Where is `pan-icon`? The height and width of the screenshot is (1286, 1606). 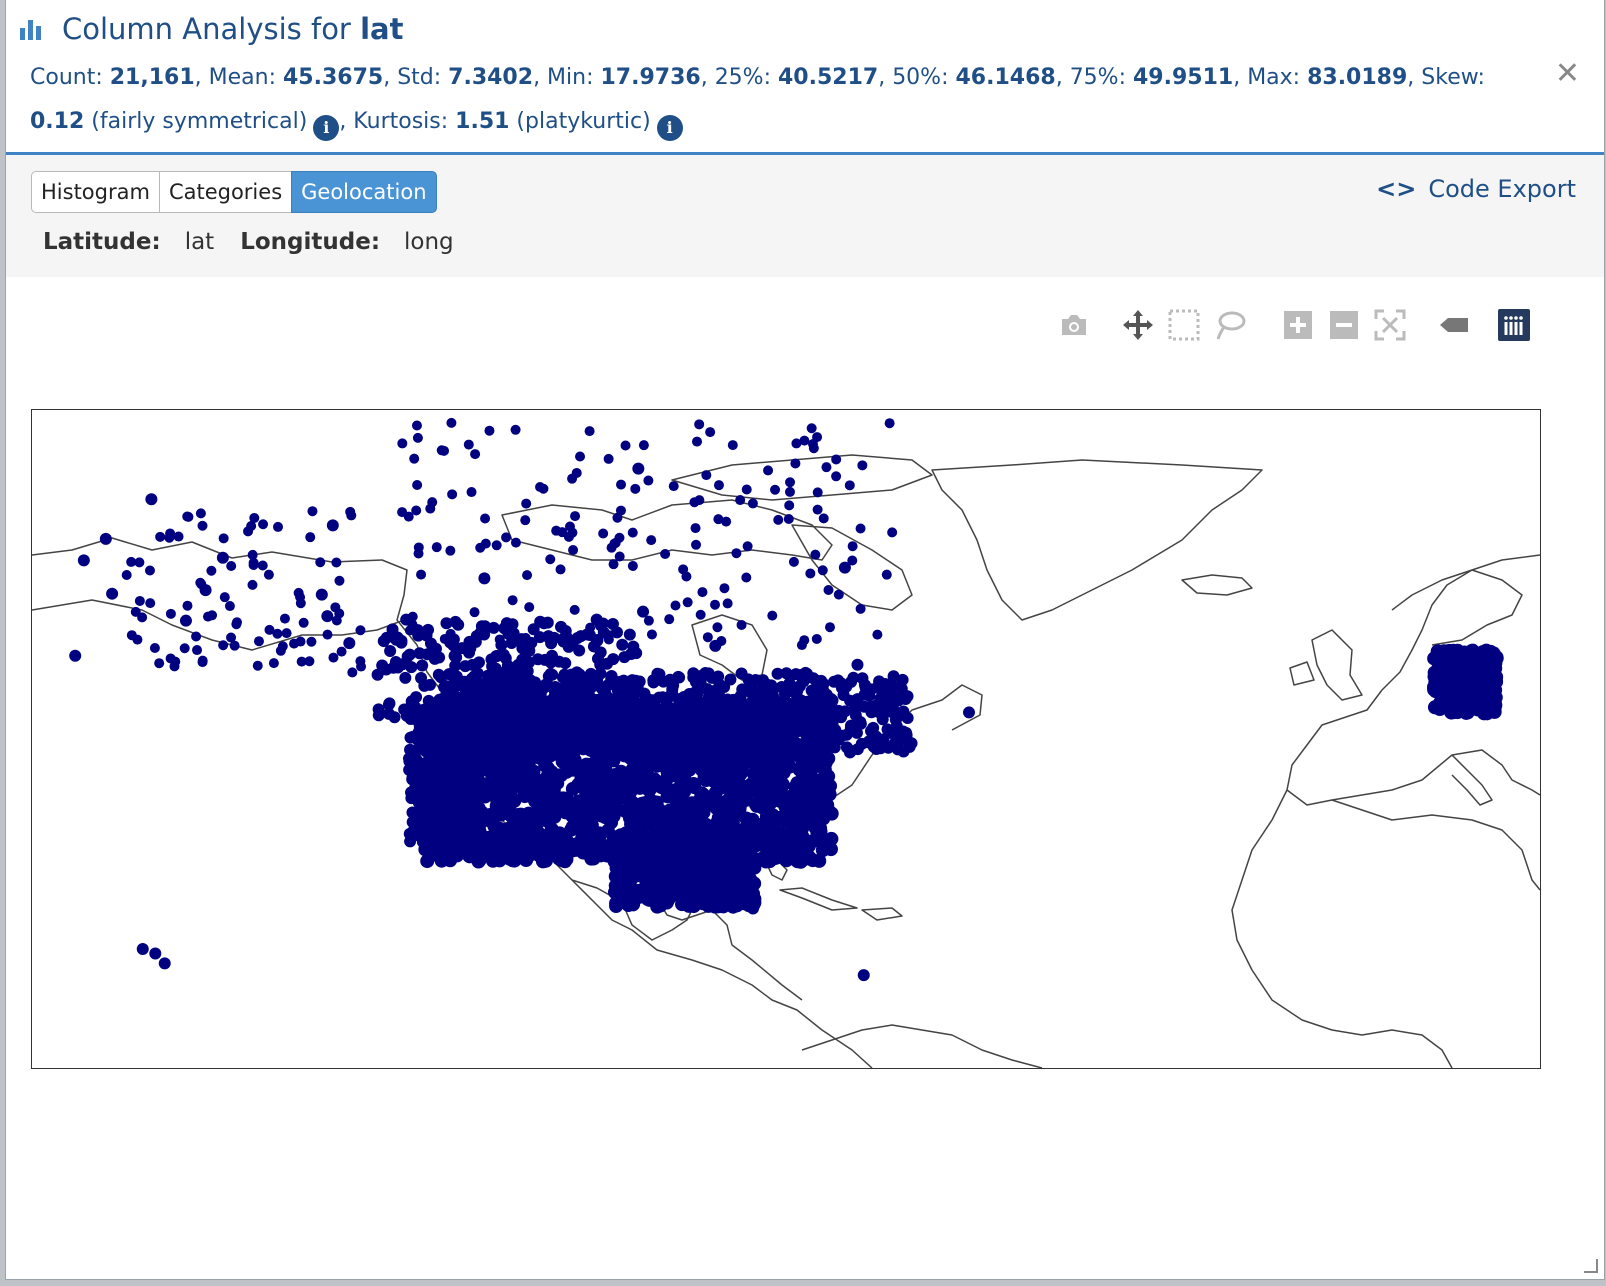
pan-icon is located at coordinates (1138, 325).